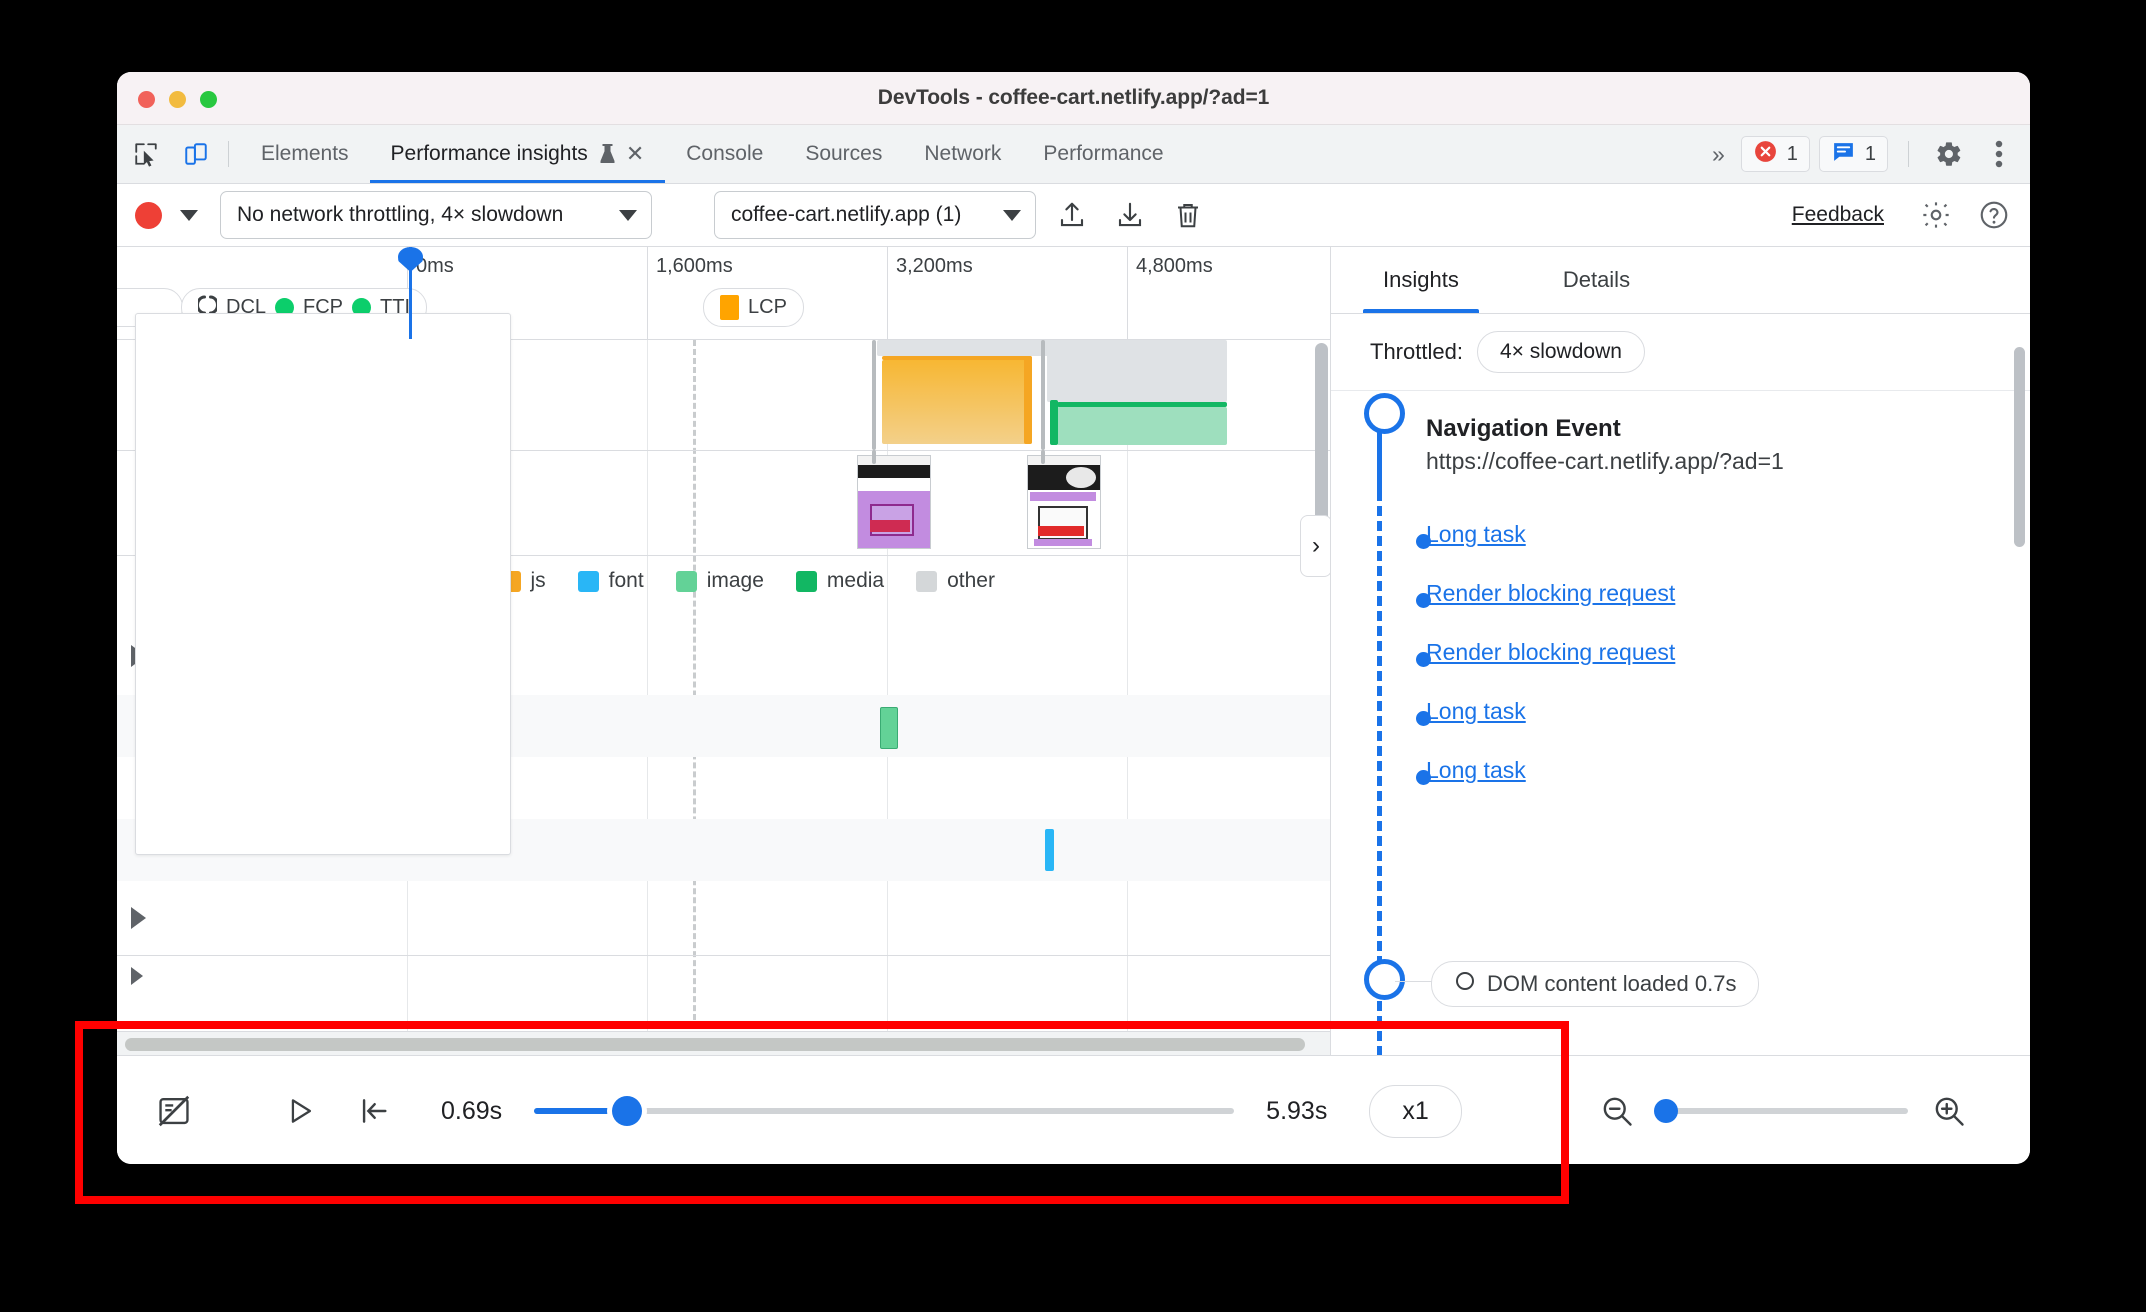 This screenshot has height=1312, width=2146. I want to click on throttling-select: No network throttling, 4× slowdown, so click(436, 215).